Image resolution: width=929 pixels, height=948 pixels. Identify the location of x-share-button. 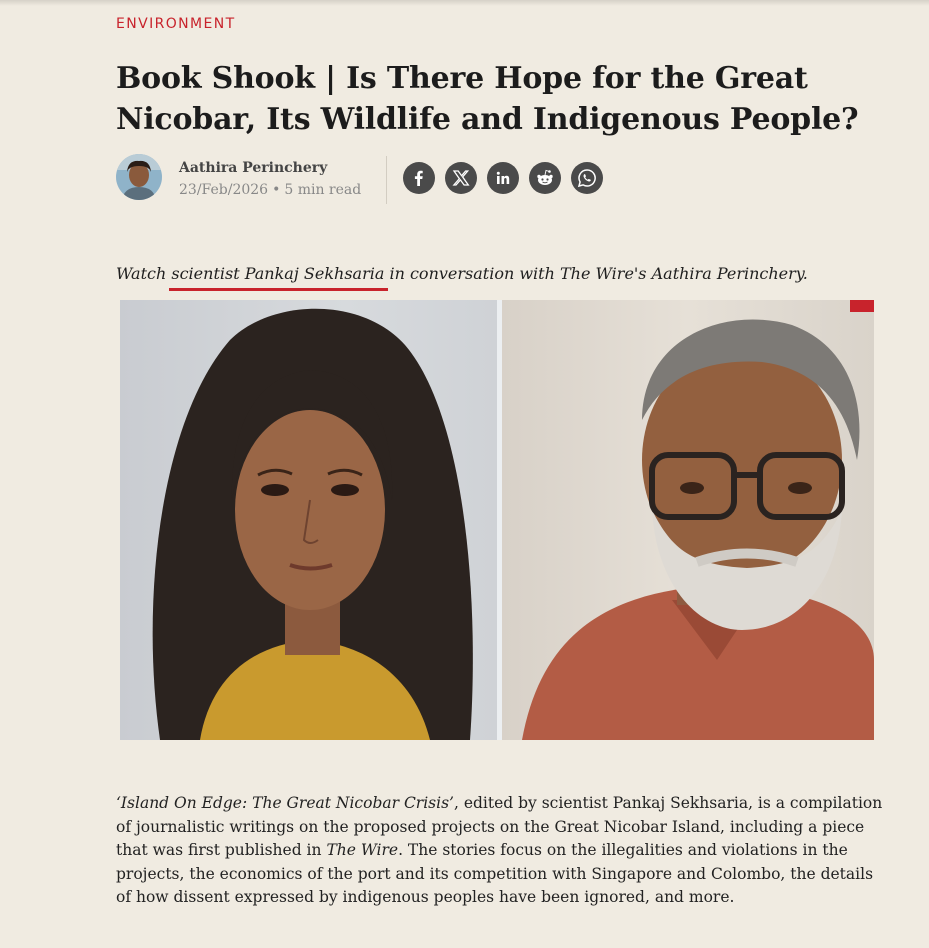
(461, 178).